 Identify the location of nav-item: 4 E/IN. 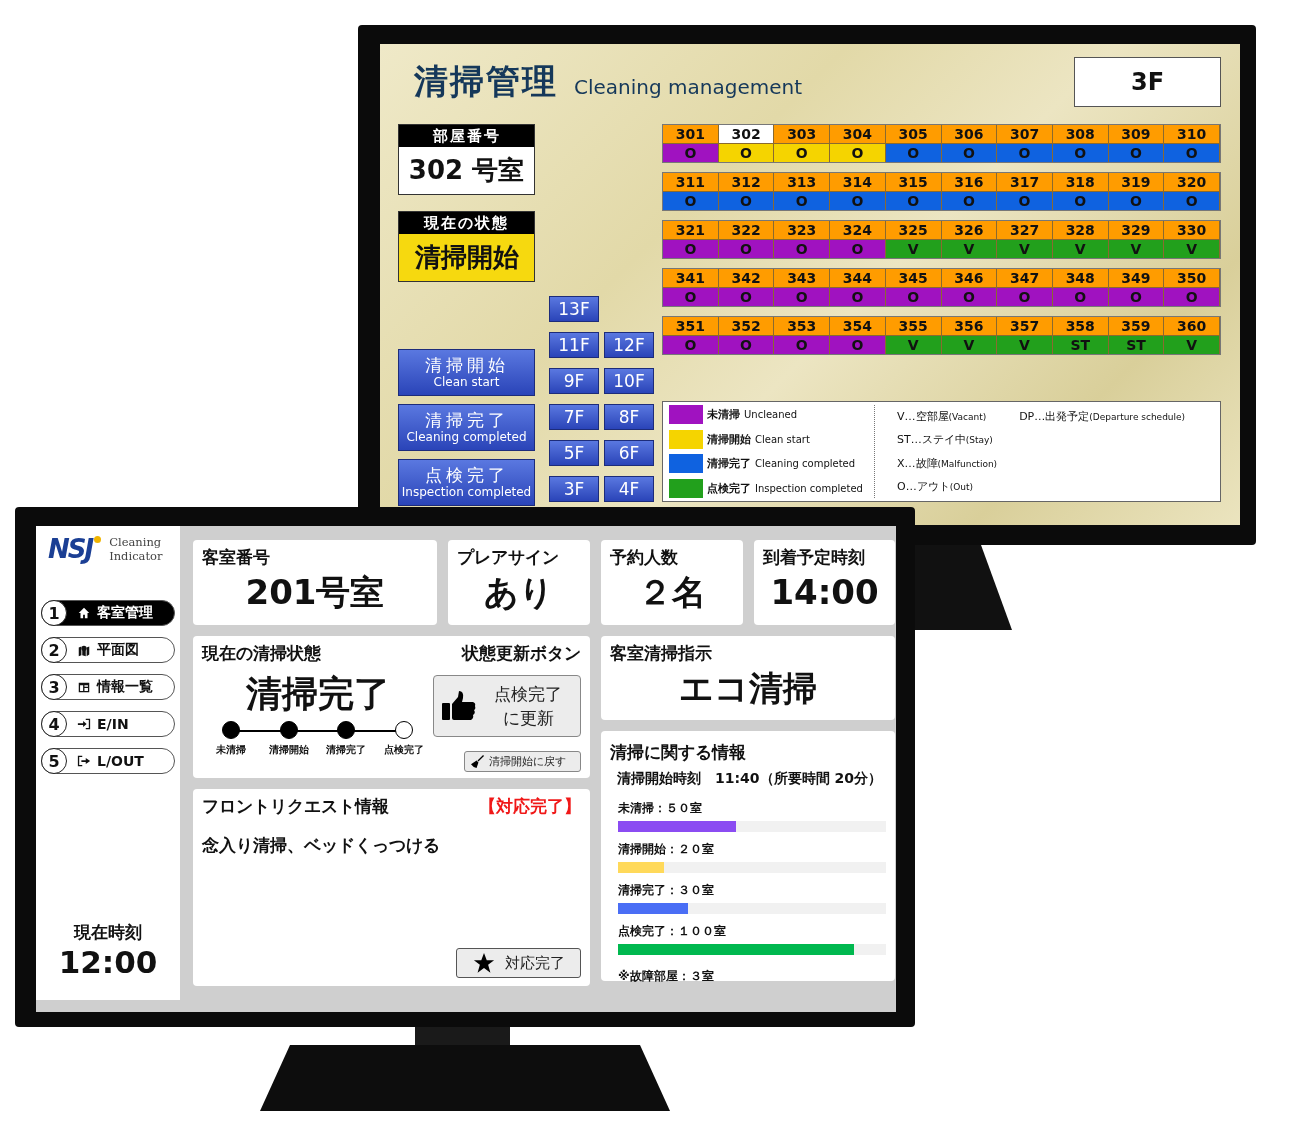
(108, 724).